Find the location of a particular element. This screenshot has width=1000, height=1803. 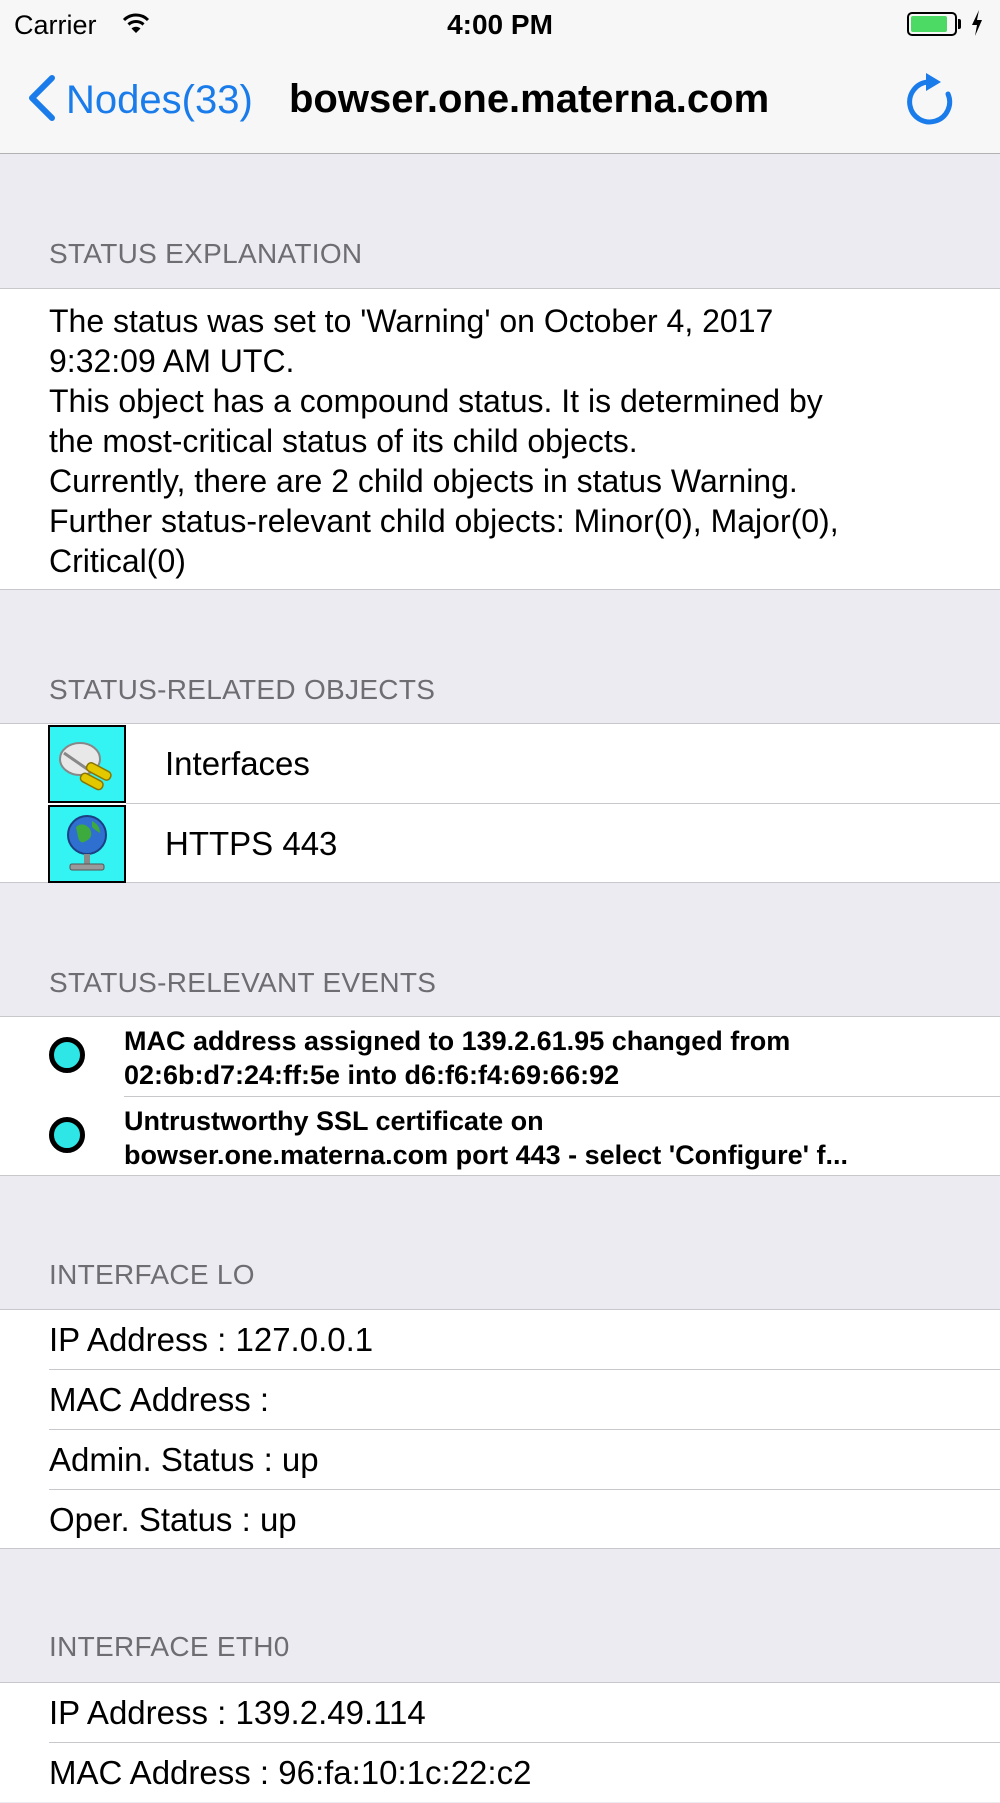

list-item-https-443: HTTPS 443 is located at coordinates (500, 844).